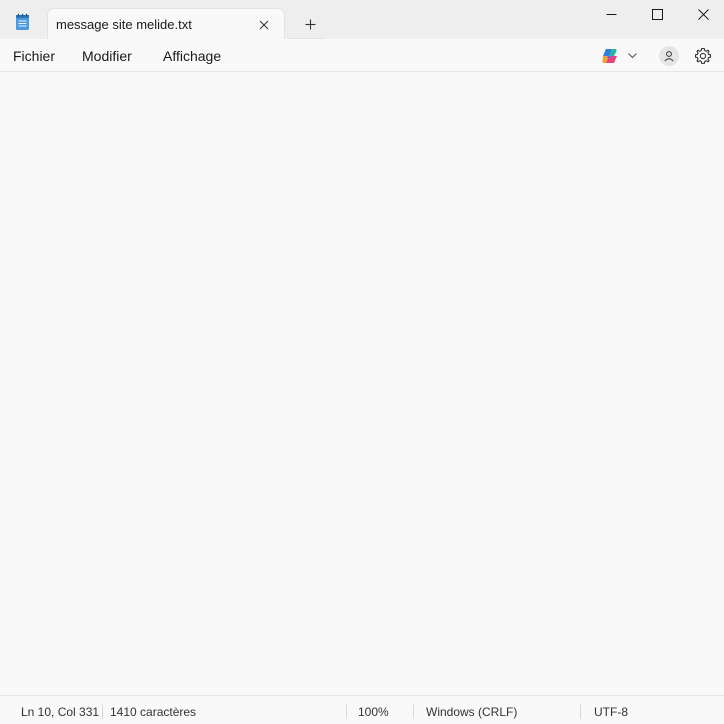  I want to click on maximize-icon, so click(657, 14).